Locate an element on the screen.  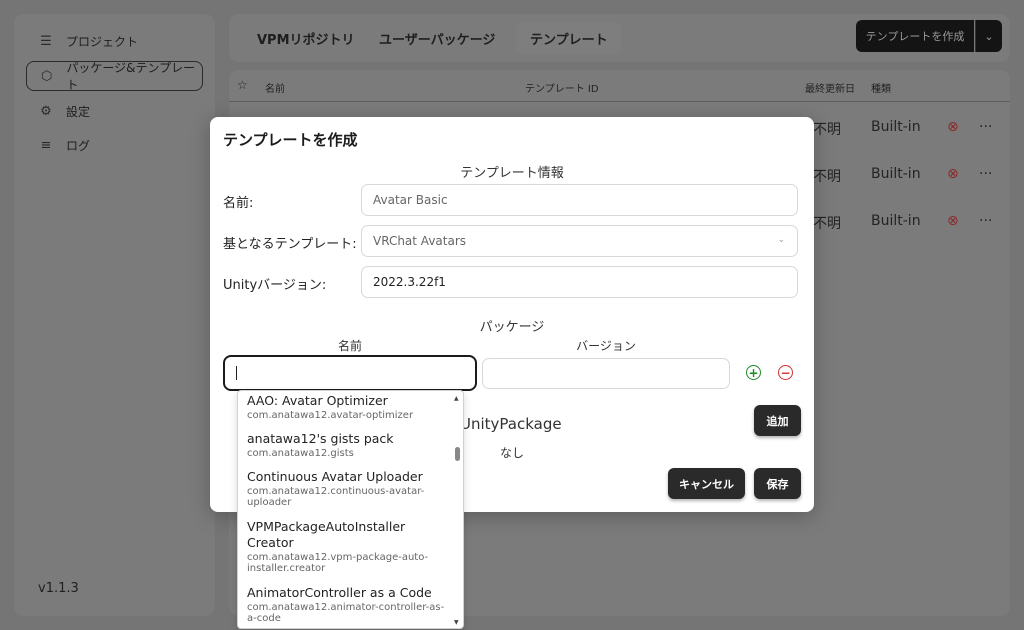
text-caret is located at coordinates (236, 373).